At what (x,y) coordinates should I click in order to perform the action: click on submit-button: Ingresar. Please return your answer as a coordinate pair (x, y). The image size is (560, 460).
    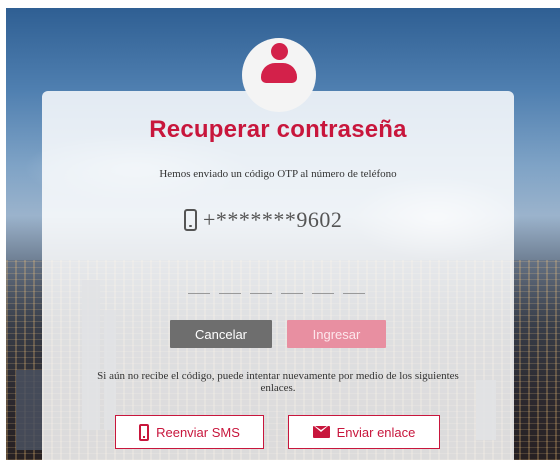
    Looking at the image, I should click on (336, 334).